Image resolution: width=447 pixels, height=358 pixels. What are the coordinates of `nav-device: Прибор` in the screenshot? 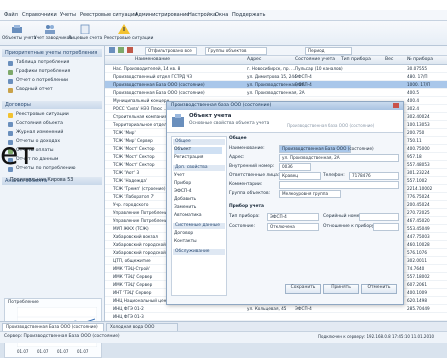 It's located at (182, 184).